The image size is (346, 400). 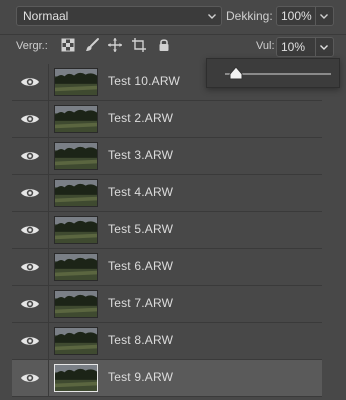 What do you see at coordinates (315, 16) in the screenshot?
I see `opacity-field-divider` at bounding box center [315, 16].